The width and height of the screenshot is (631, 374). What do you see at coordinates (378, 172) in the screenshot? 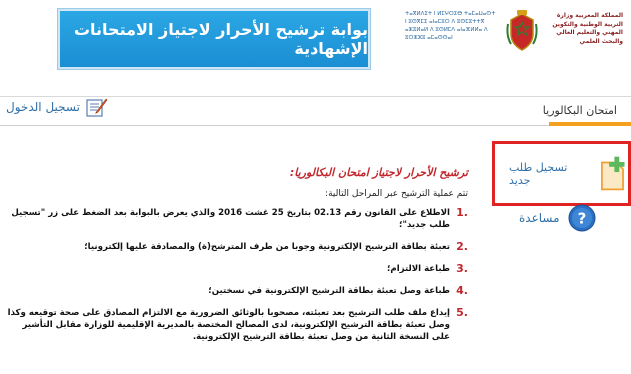
I see `section-title: ترشيح الأحرار لاجتياز امتحان البكالوريا:` at bounding box center [378, 172].